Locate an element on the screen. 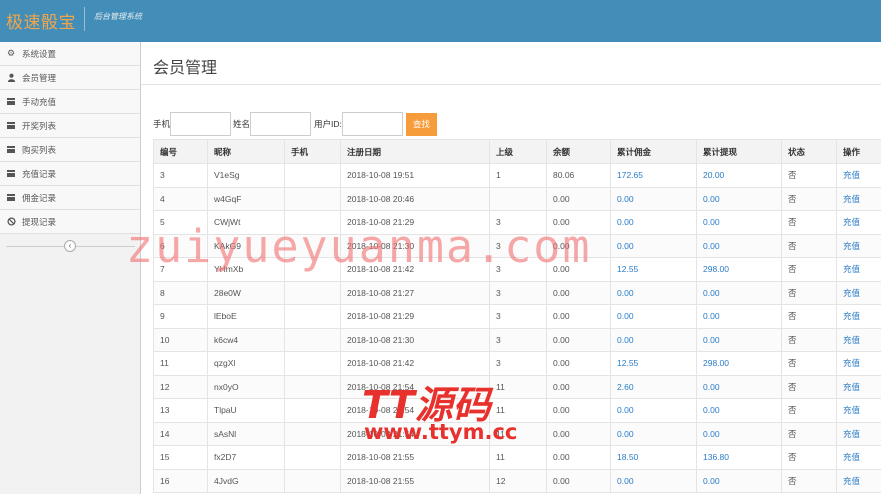 The width and height of the screenshot is (881, 494). sidebar-collapse-bar: ‹ is located at coordinates (70, 246).